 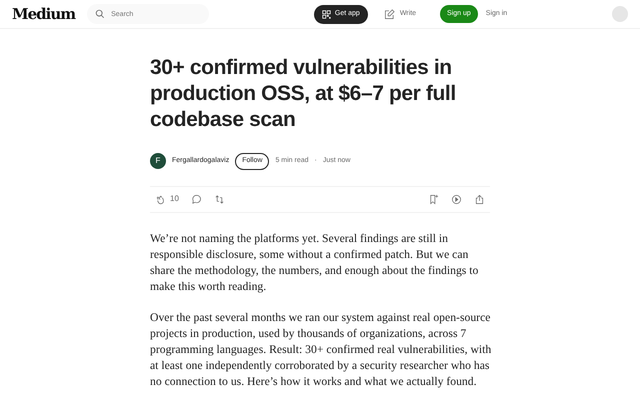 I want to click on qr-code-icon, so click(x=326, y=14).